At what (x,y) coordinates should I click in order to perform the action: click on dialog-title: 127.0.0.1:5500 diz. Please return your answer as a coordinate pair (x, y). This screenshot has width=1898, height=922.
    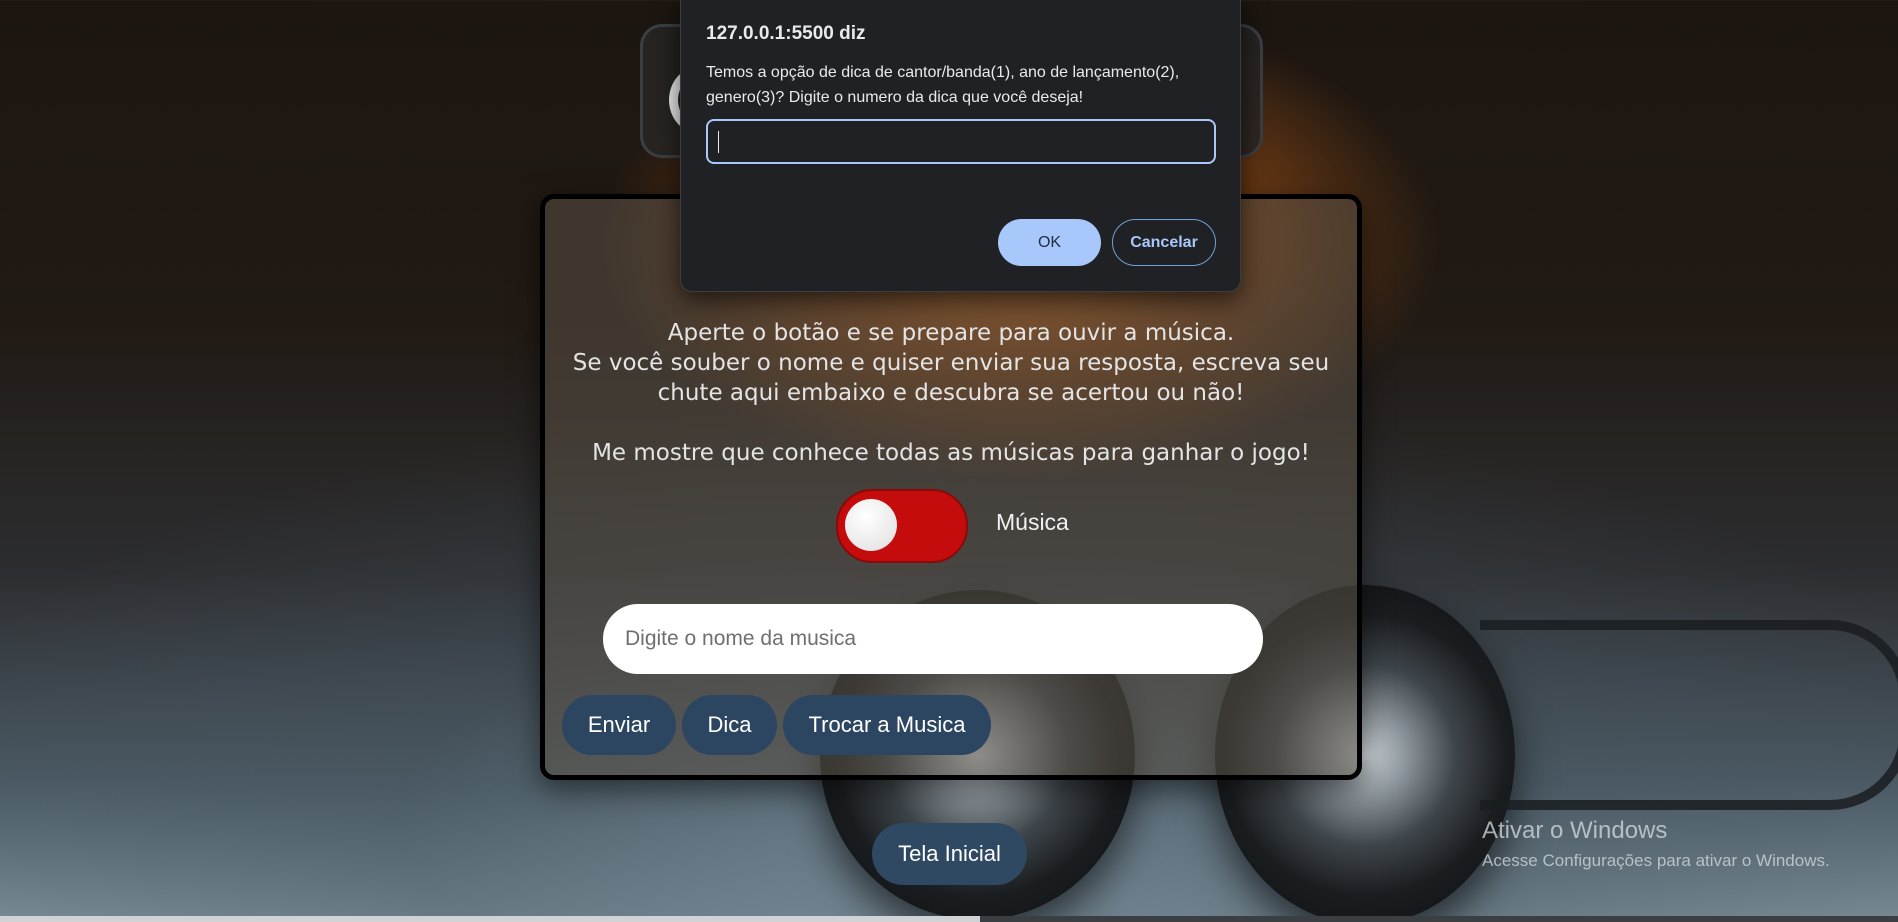
    Looking at the image, I should click on (786, 33).